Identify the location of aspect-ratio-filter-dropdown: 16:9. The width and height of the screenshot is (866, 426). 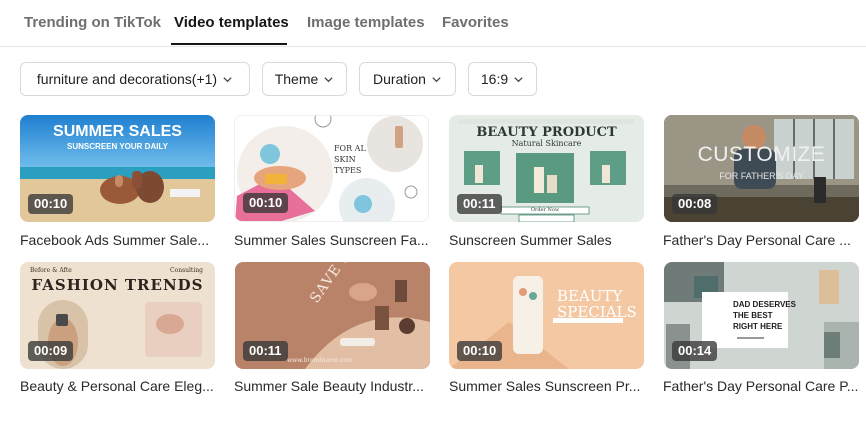
(502, 79).